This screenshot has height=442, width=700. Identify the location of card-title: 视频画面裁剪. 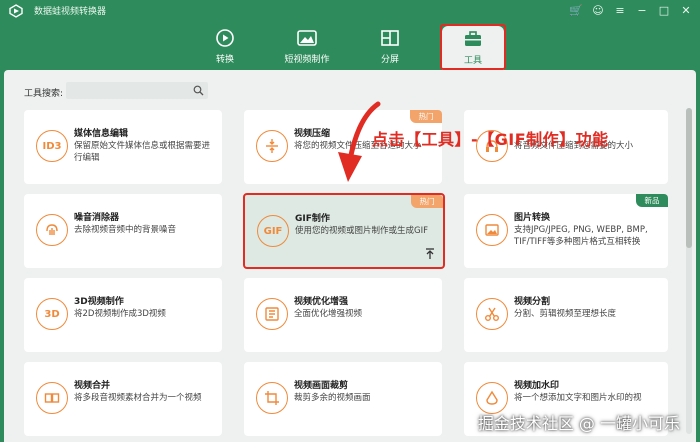
(321, 386).